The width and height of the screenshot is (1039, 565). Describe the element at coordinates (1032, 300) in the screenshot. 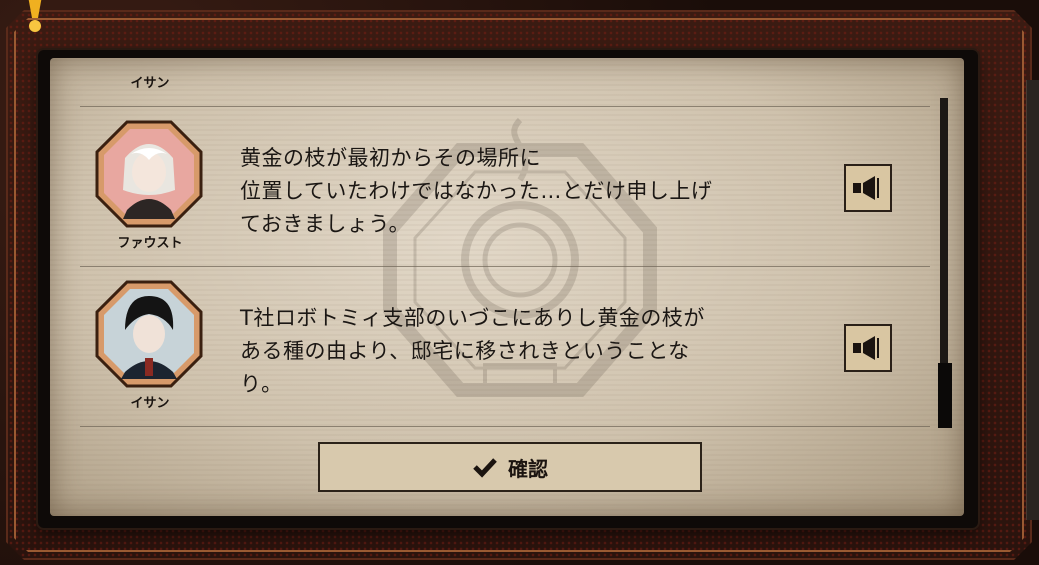

I see `side-strip` at that location.